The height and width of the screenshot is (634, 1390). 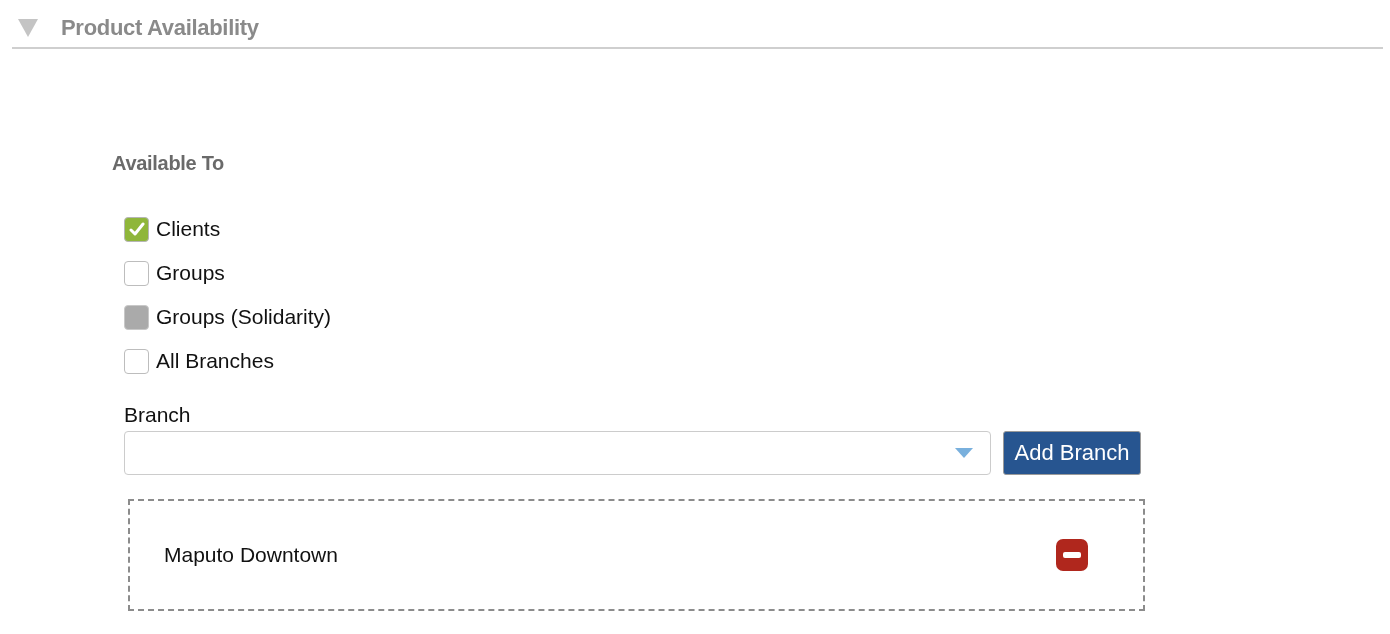 What do you see at coordinates (557, 453) in the screenshot?
I see `branch-select` at bounding box center [557, 453].